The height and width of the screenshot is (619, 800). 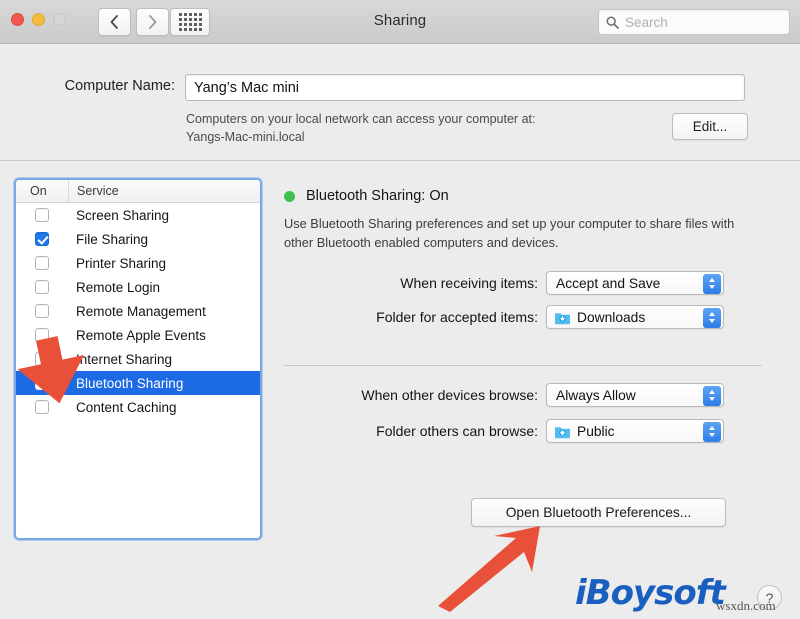 What do you see at coordinates (164, 191) in the screenshot?
I see `column-header-service: Service` at bounding box center [164, 191].